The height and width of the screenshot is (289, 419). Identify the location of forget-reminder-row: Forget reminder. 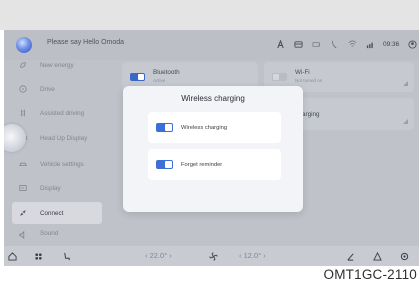
(214, 164).